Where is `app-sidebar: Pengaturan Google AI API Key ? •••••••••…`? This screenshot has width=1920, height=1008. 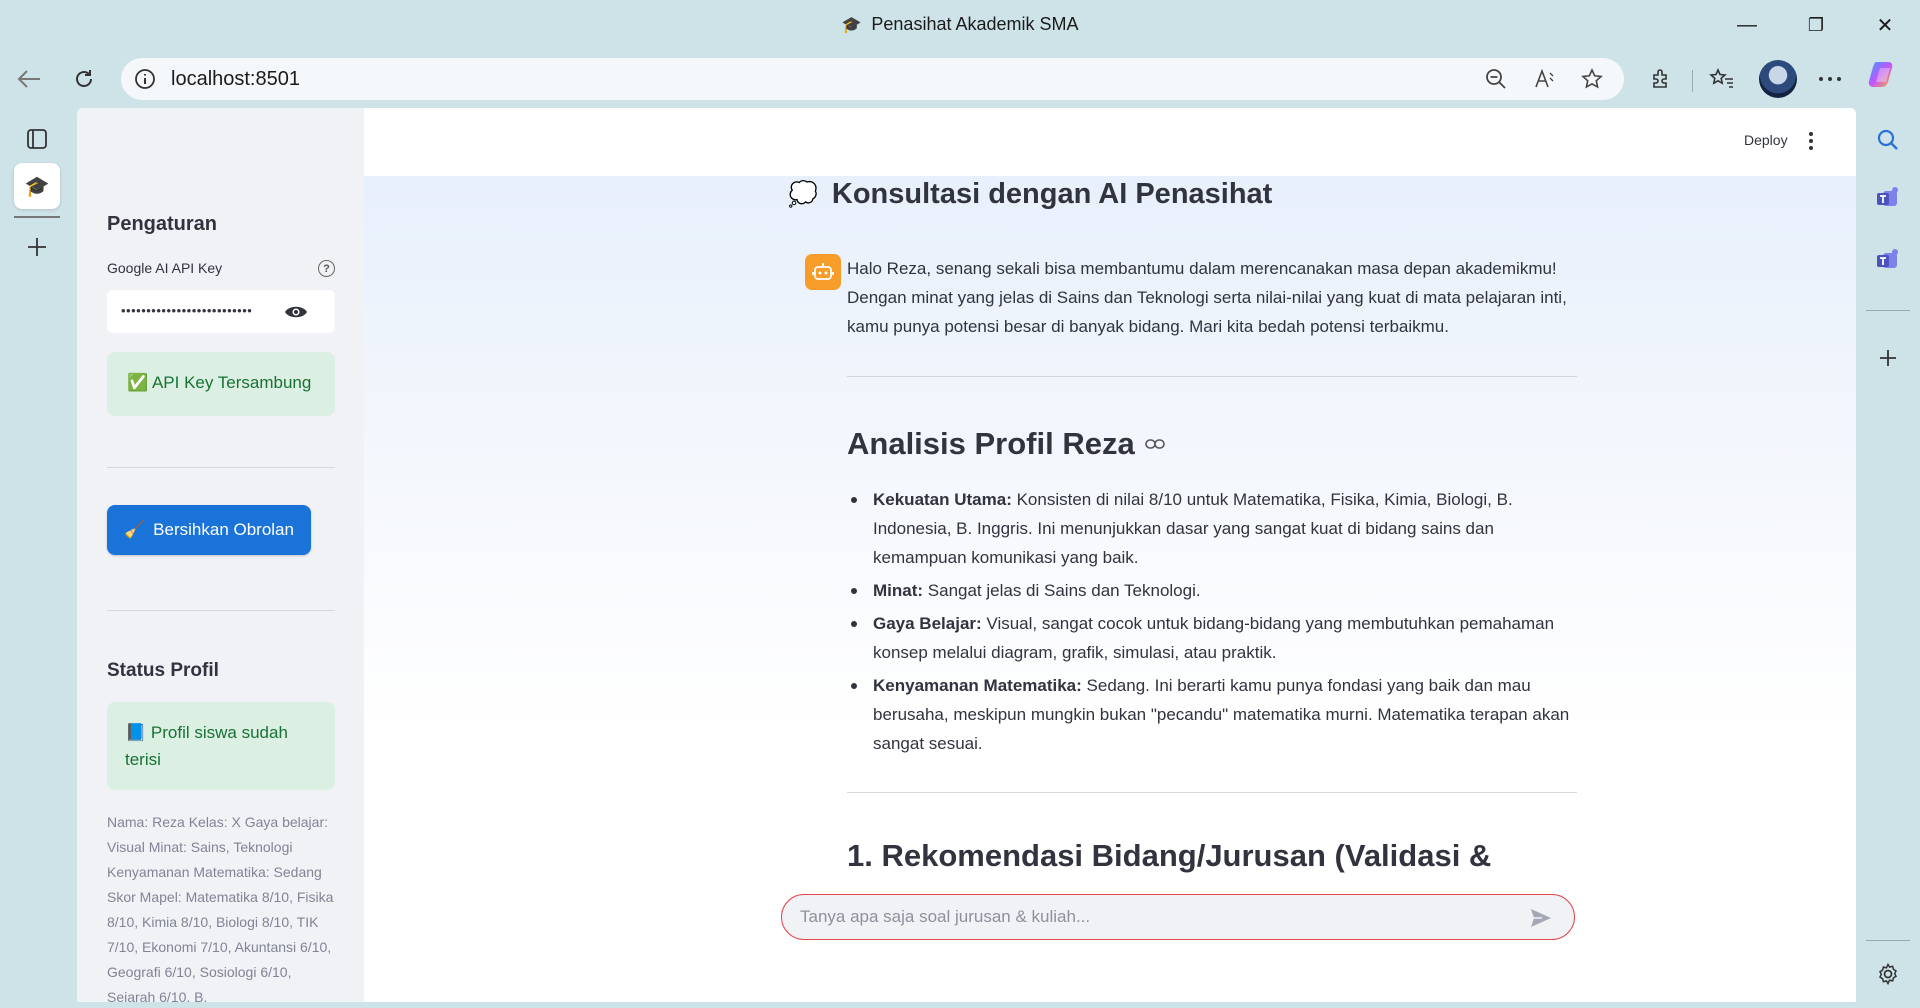 app-sidebar: Pengaturan Google AI API Key ? •••••••••… is located at coordinates (220, 555).